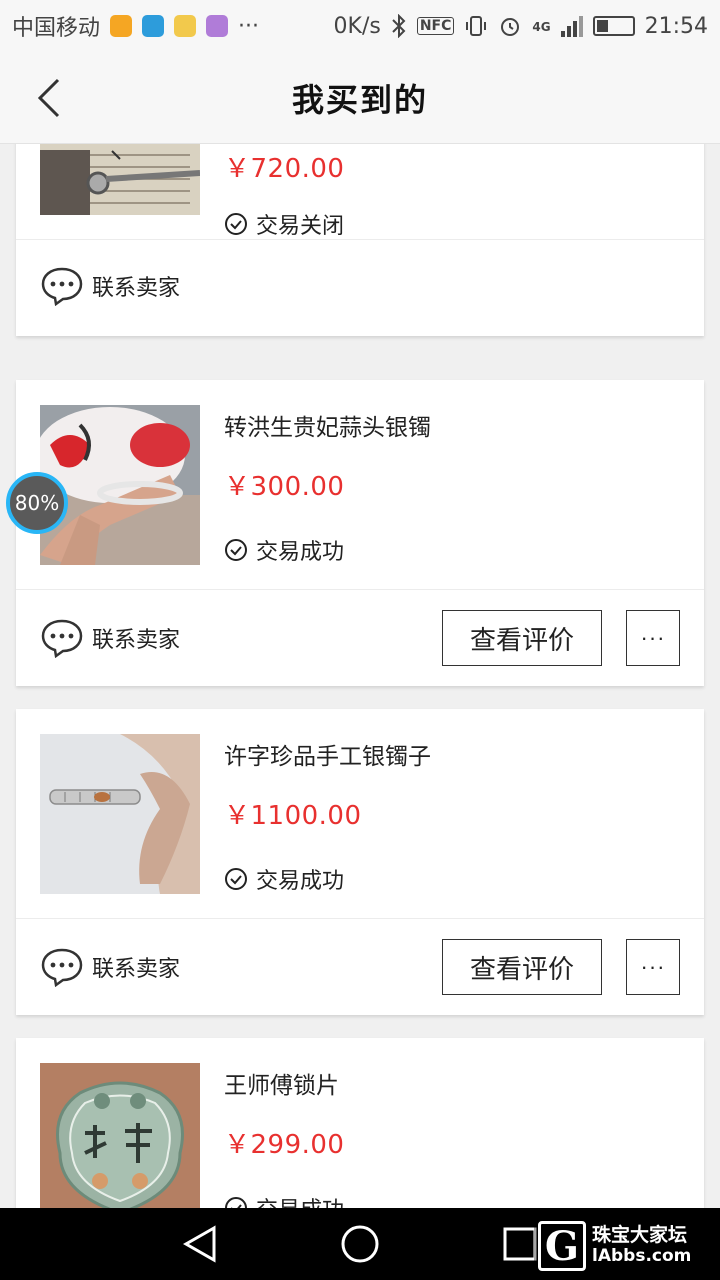  What do you see at coordinates (613, 26) in the screenshot?
I see `battery-icon` at bounding box center [613, 26].